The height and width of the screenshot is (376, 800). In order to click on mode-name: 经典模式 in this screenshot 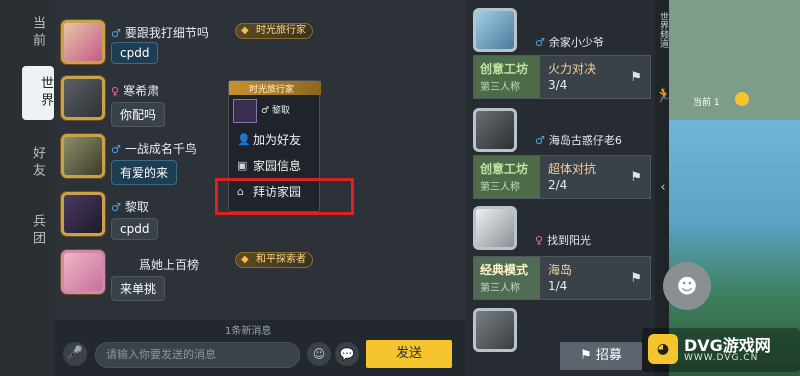, I will do `click(504, 270)`.